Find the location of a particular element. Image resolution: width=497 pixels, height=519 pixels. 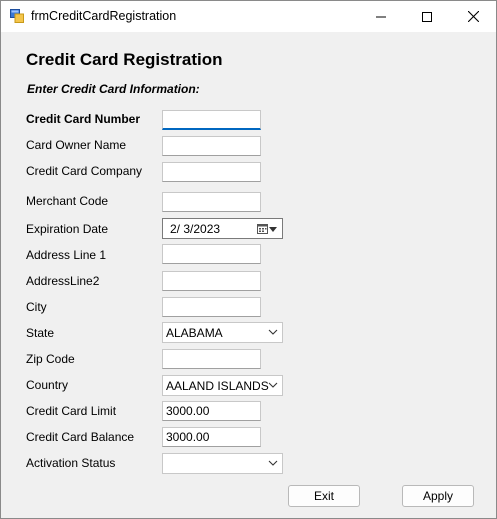

address1-input is located at coordinates (211, 254).